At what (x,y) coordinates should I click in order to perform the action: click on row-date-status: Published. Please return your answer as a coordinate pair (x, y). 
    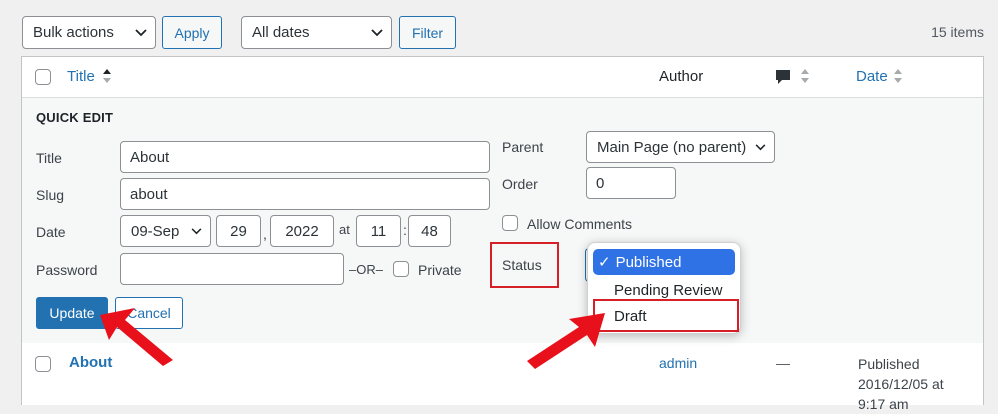
    Looking at the image, I should click on (889, 364).